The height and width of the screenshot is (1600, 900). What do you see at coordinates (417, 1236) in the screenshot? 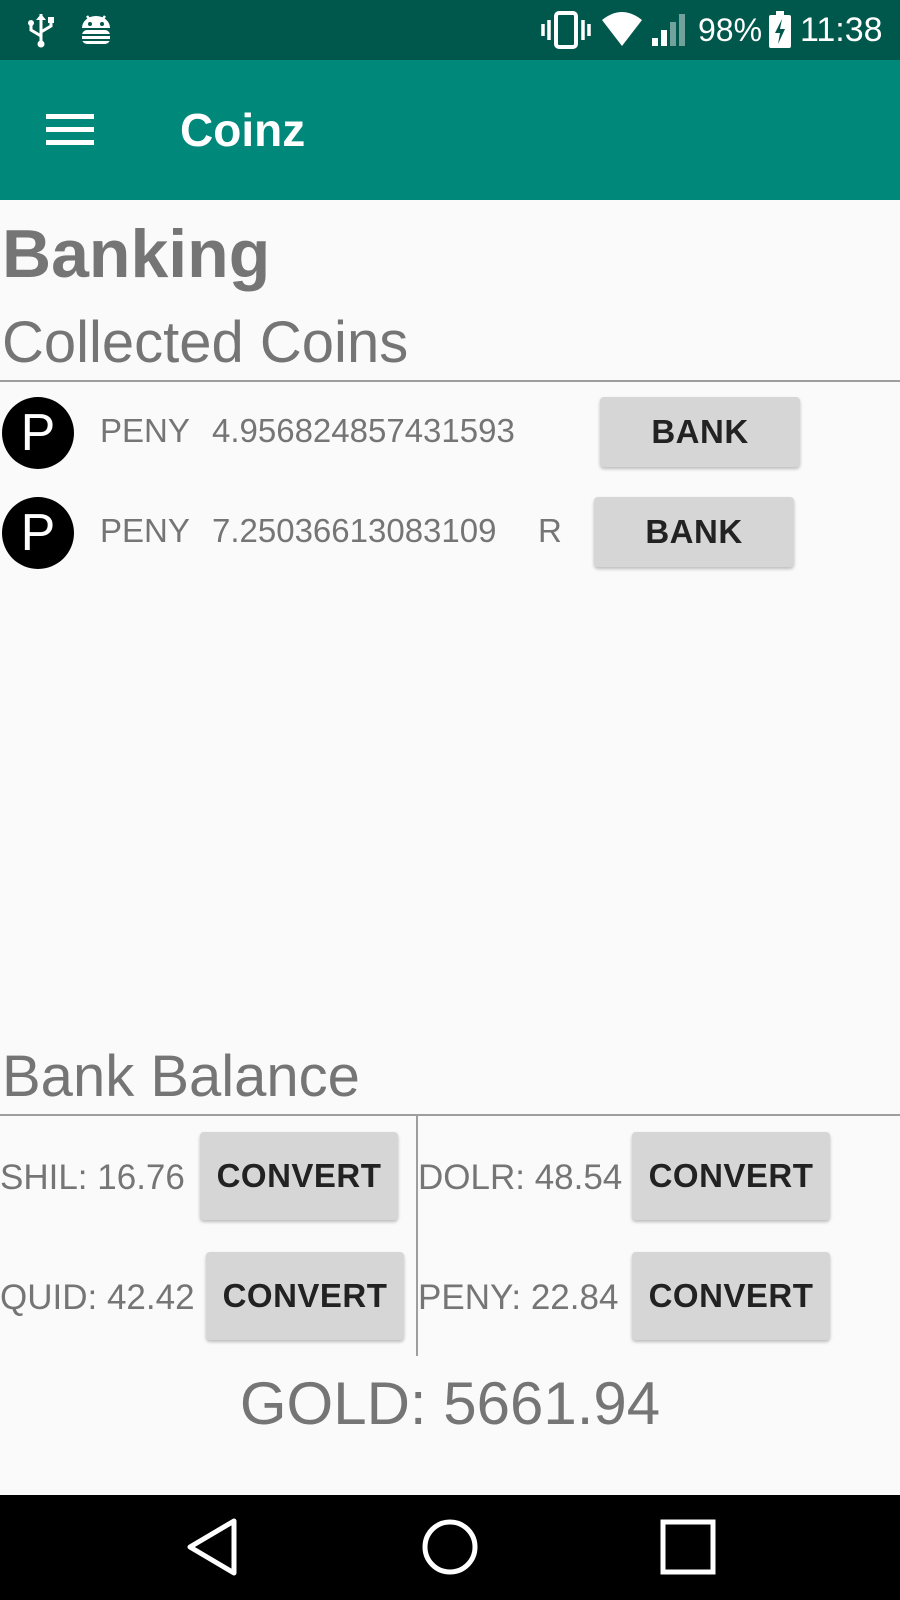
I see `vertical-divider` at bounding box center [417, 1236].